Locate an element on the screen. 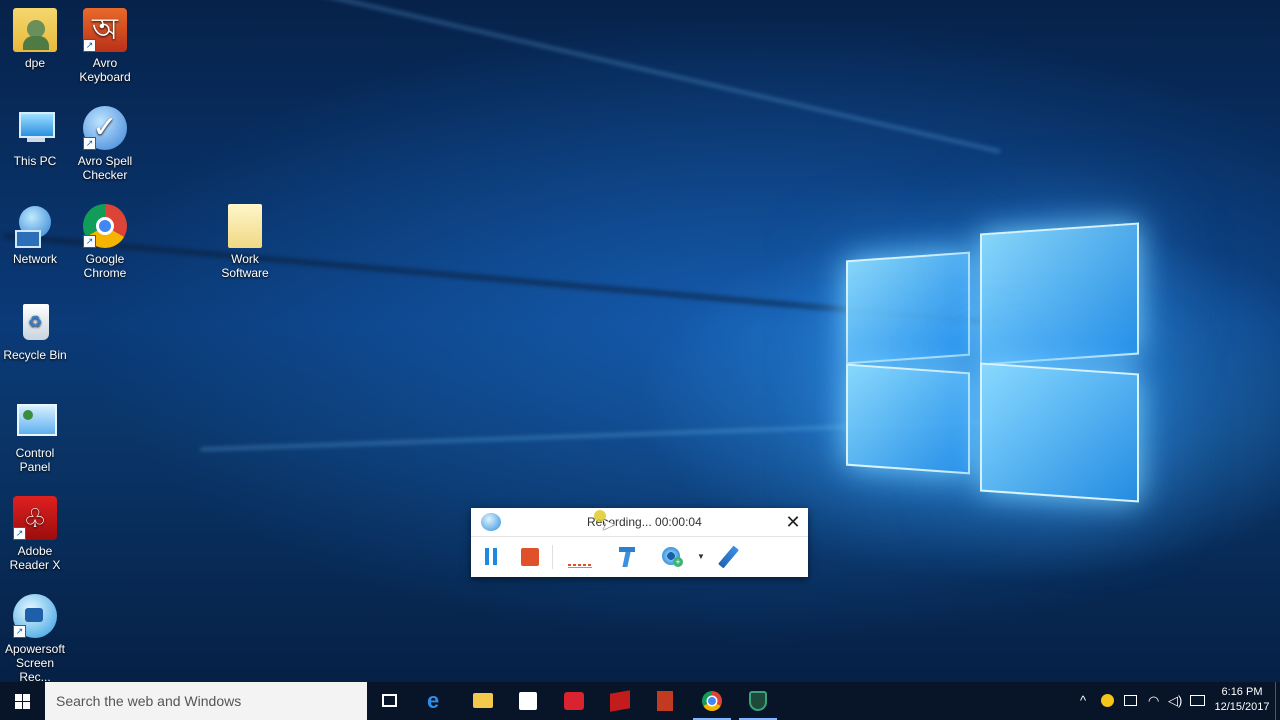 Image resolution: width=1280 pixels, height=720 pixels. desktop-icon-label: Google Chrome is located at coordinates (105, 266).